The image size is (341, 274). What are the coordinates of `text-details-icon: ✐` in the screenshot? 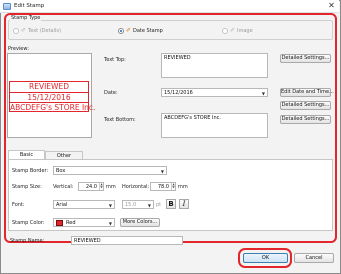 It's located at (24, 30).